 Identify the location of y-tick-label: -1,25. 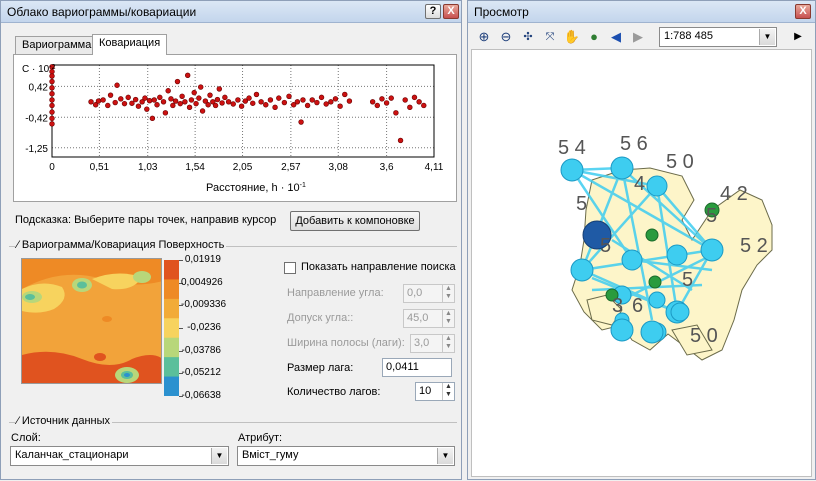
(36, 149).